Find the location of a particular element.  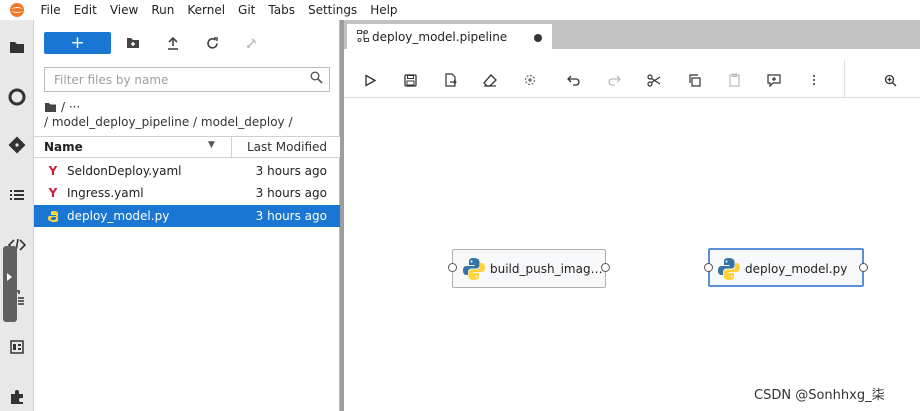

git-icon is located at coordinates (17, 145).